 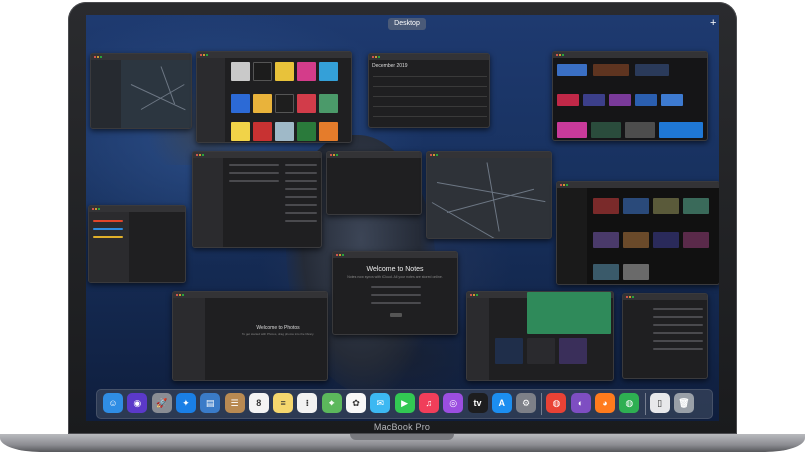 What do you see at coordinates (428, 403) in the screenshot?
I see `music-icon: ♫` at bounding box center [428, 403].